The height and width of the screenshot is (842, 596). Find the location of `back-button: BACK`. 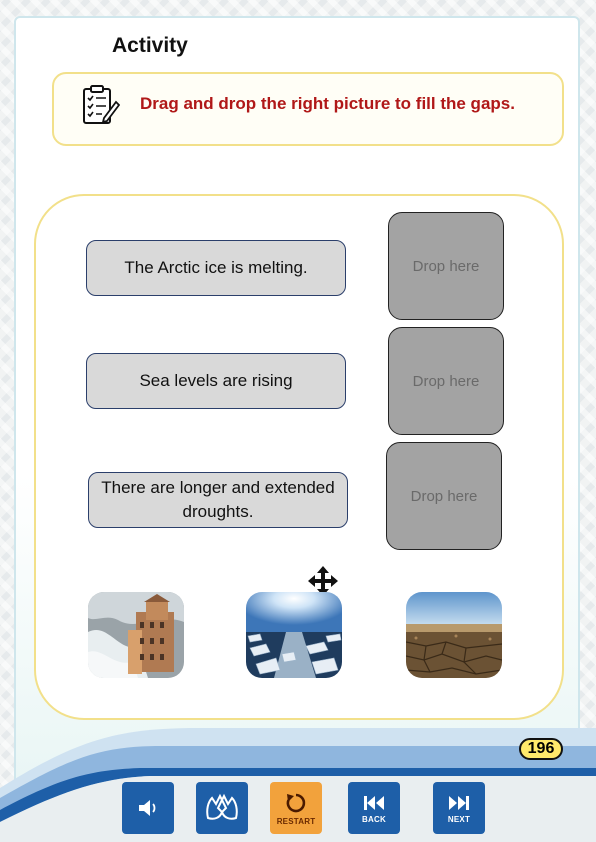

back-button: BACK is located at coordinates (374, 808).